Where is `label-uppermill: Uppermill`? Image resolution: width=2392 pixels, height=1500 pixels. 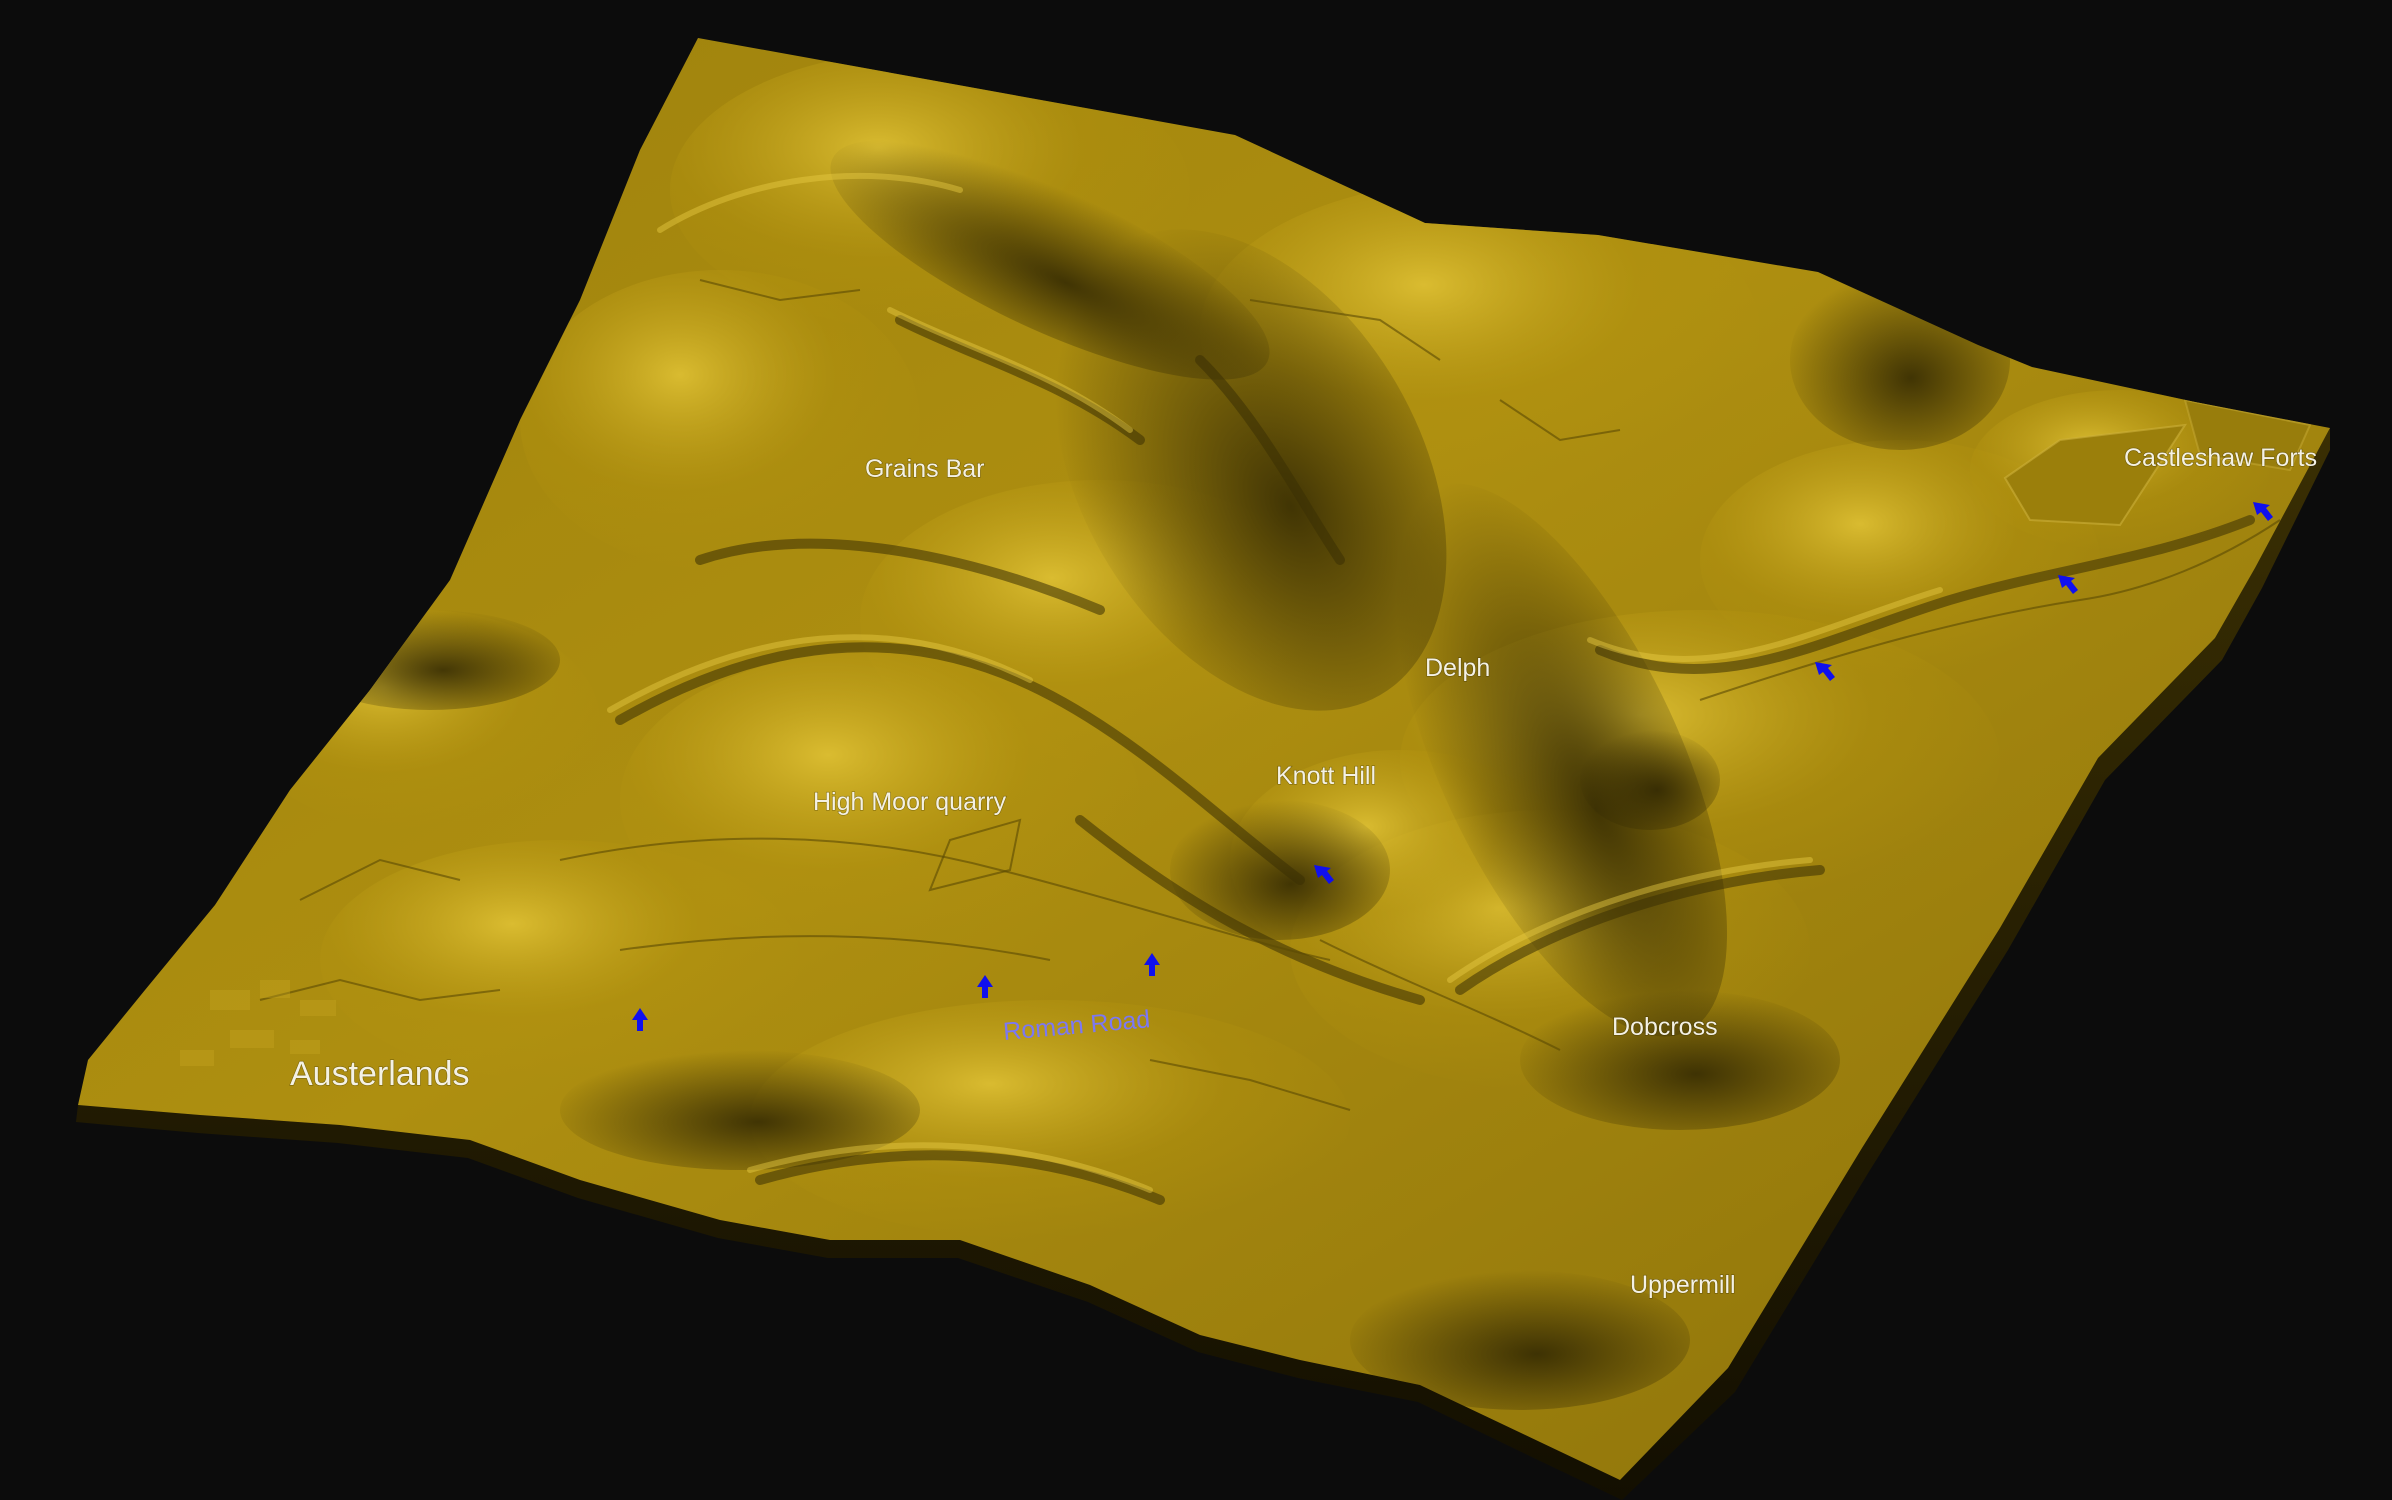 label-uppermill: Uppermill is located at coordinates (1683, 1285).